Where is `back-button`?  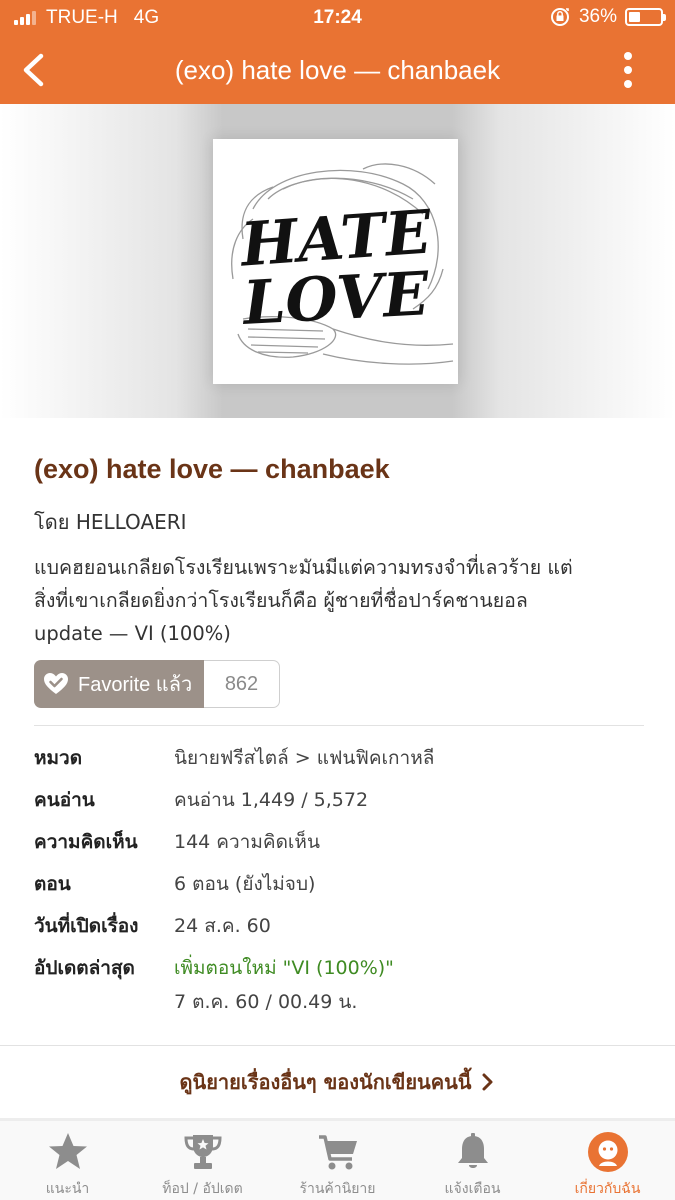 back-button is located at coordinates (36, 70).